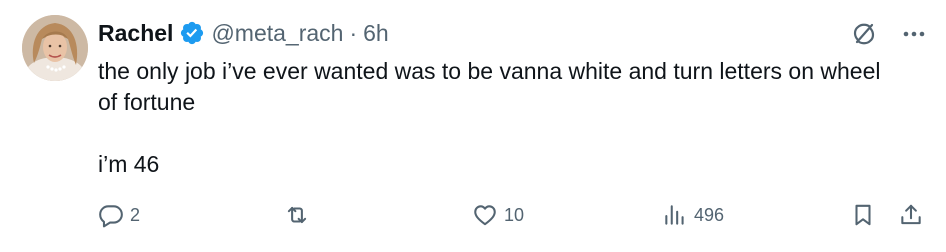 The width and height of the screenshot is (946, 252). I want to click on tweet-header: Rachel @meta_rach · 6h, so click(243, 33).